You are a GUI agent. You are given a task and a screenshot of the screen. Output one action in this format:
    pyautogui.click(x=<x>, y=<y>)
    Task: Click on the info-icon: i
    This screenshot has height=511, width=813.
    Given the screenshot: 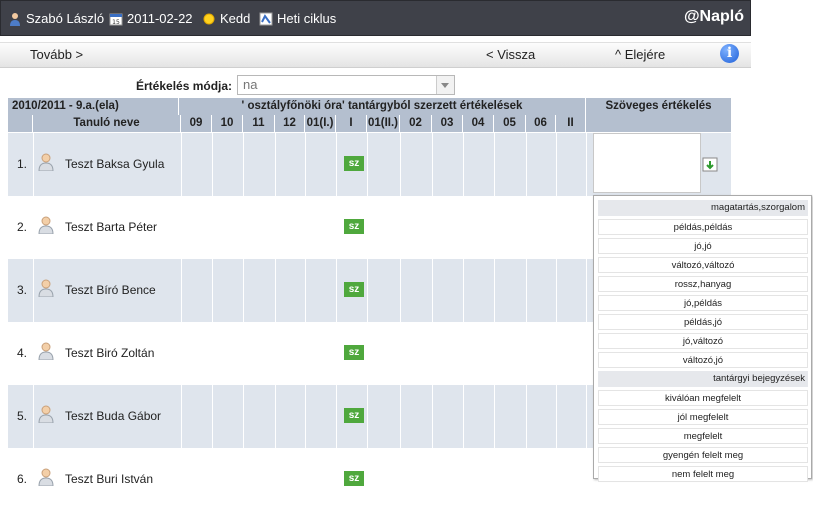 What is the action you would take?
    pyautogui.click(x=729, y=53)
    